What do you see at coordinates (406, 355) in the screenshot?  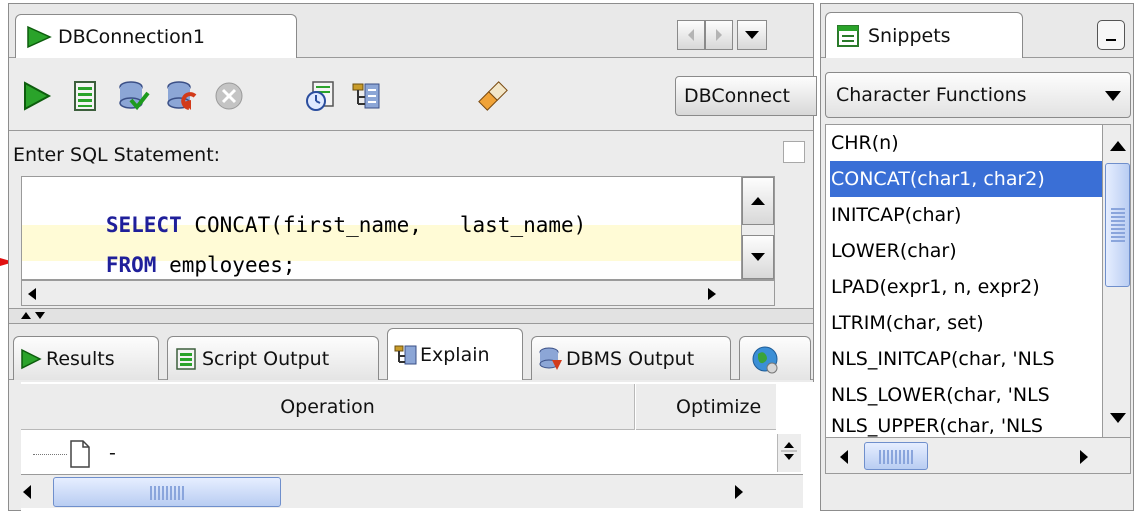 I see `explain-tab-icon` at bounding box center [406, 355].